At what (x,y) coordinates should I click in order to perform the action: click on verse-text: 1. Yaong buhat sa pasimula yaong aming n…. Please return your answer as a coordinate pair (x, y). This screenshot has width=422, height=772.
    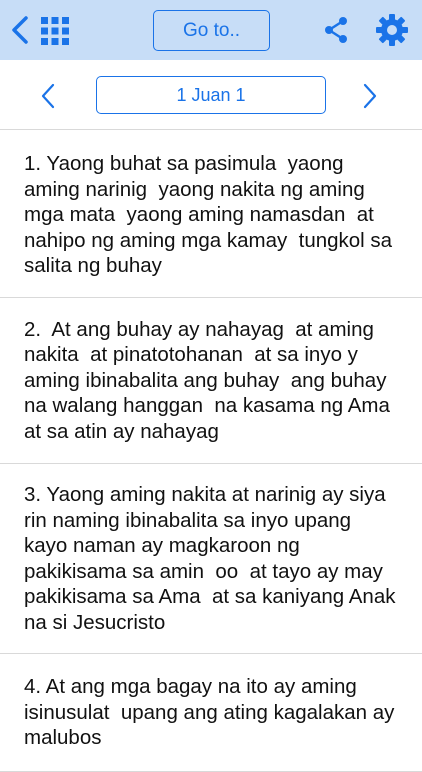
    Looking at the image, I should click on (211, 214).